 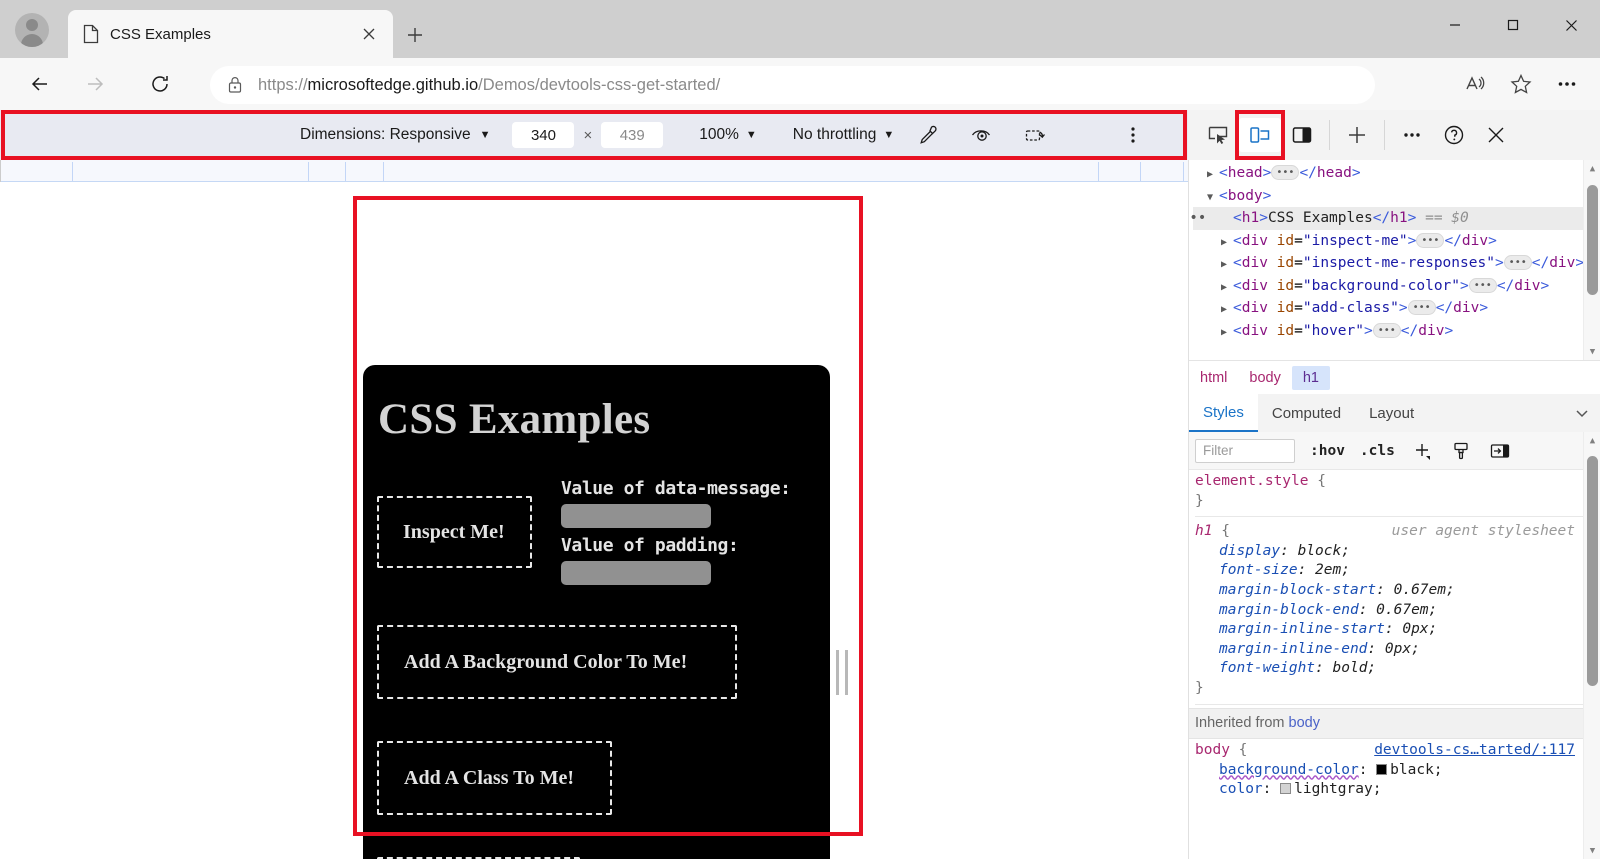 I want to click on css-selector: element.style {, so click(x=1260, y=482).